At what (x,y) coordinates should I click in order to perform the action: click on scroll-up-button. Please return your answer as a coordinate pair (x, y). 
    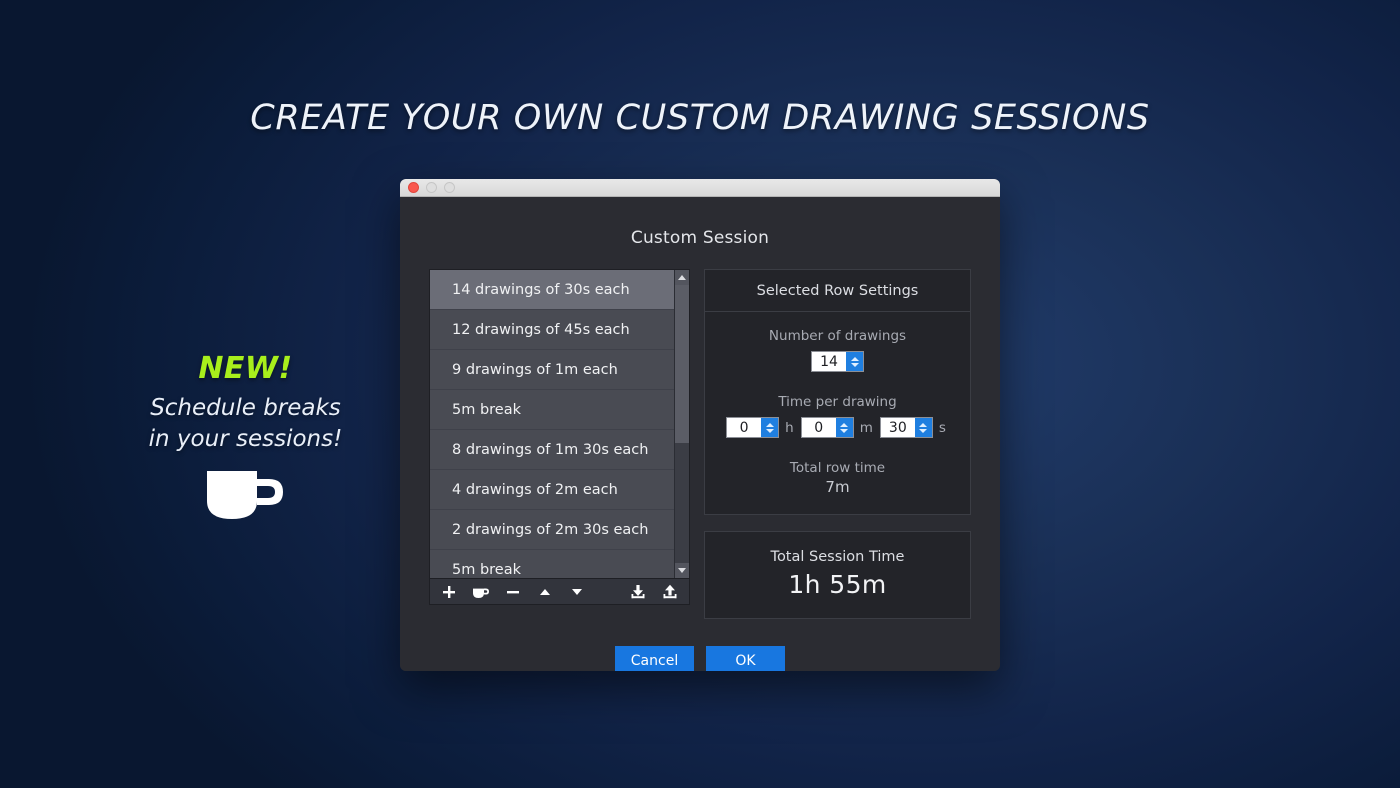
    Looking at the image, I should click on (682, 277).